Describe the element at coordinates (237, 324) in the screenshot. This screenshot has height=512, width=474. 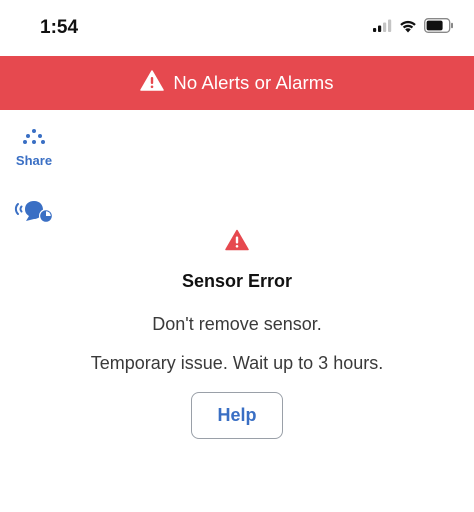
I see `sensor-error-message-1: Don't remove sensor.` at that location.